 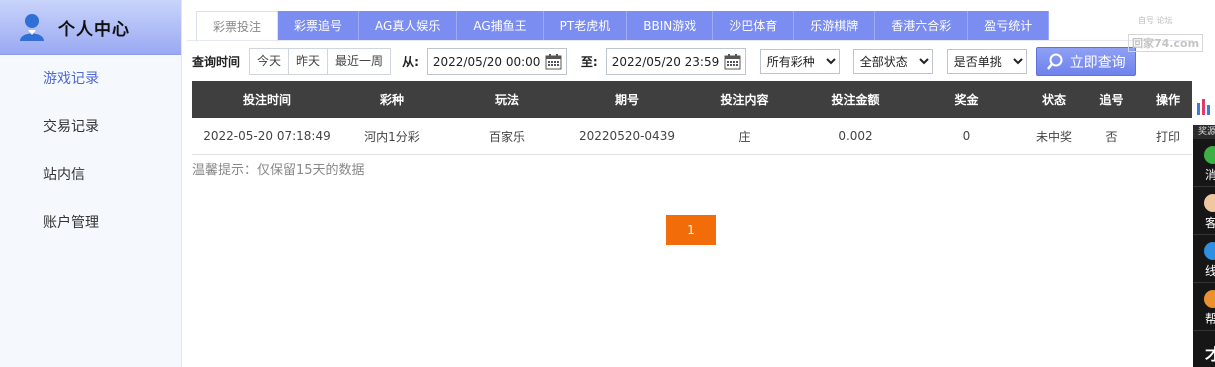 I want to click on from-label: 从:, so click(x=410, y=62).